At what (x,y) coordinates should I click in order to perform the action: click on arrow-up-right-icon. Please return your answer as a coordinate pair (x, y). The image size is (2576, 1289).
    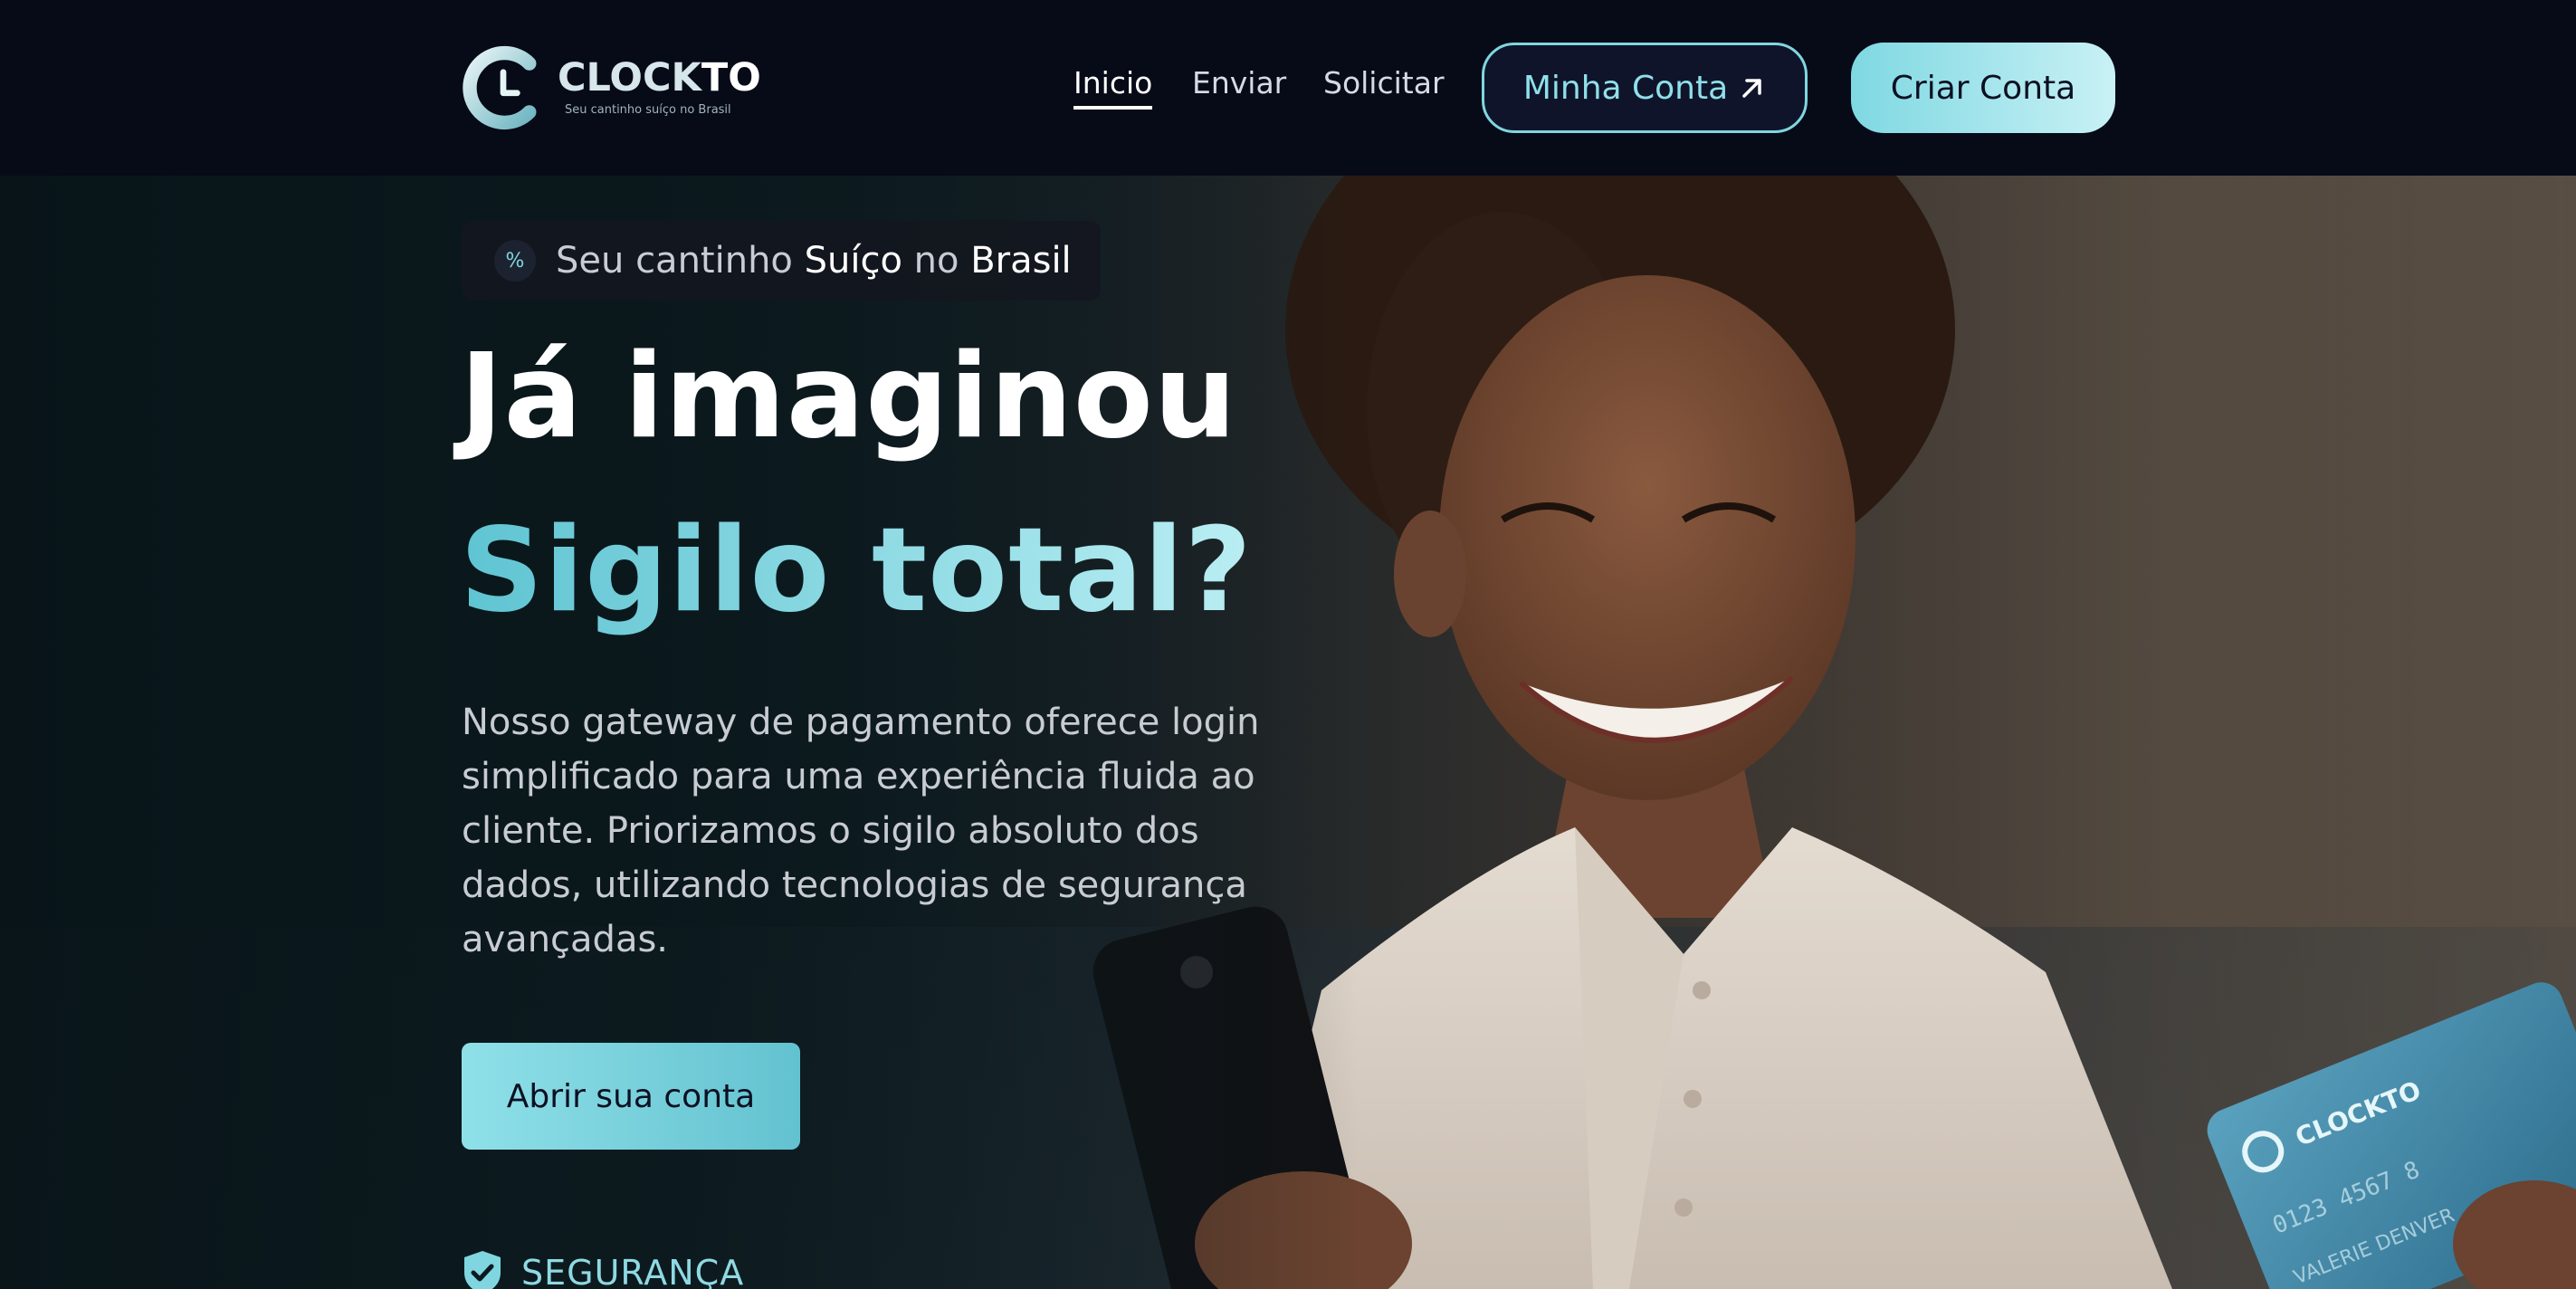
    Looking at the image, I should click on (1751, 88).